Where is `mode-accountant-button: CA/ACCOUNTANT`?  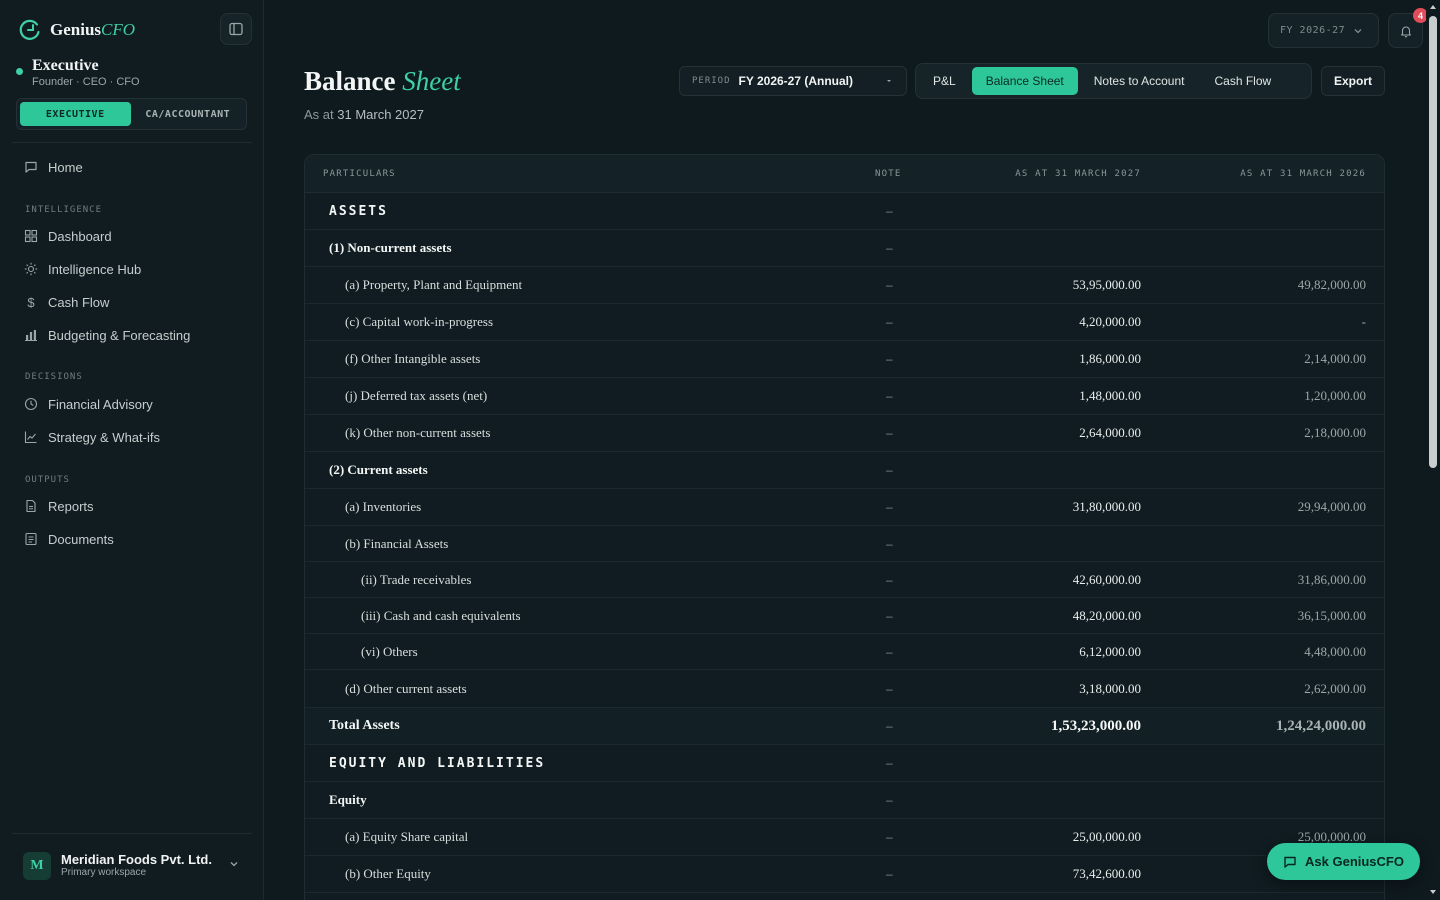 mode-accountant-button: CA/ACCOUNTANT is located at coordinates (188, 114).